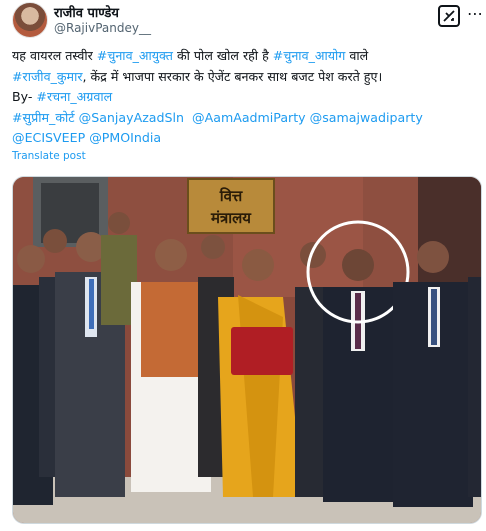 The width and height of the screenshot is (486, 531). What do you see at coordinates (309, 55) in the screenshot?
I see `hashtag-link: #चुनाव_आयोग` at bounding box center [309, 55].